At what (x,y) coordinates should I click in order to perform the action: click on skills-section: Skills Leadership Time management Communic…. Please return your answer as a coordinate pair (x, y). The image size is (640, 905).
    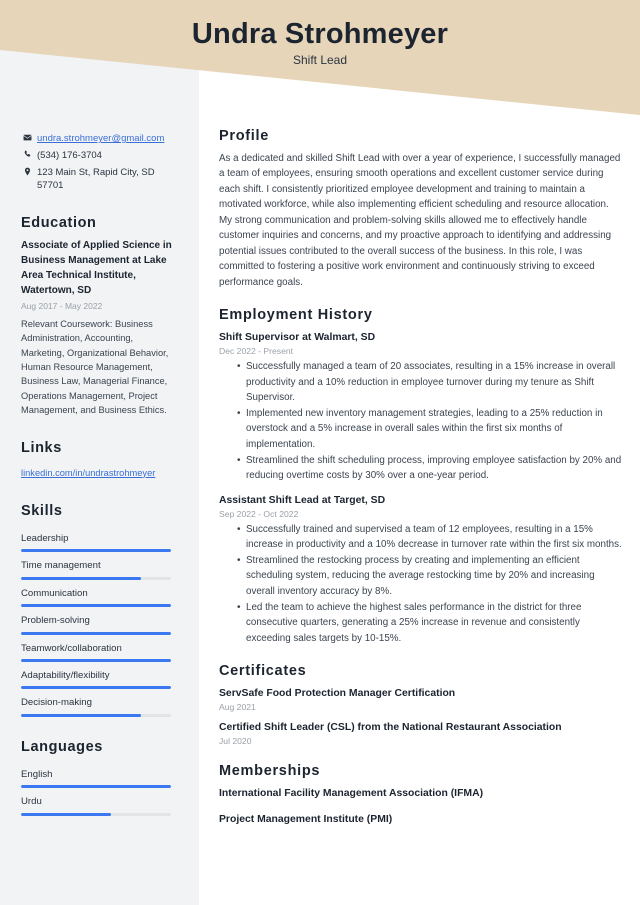
    Looking at the image, I should click on (99, 610).